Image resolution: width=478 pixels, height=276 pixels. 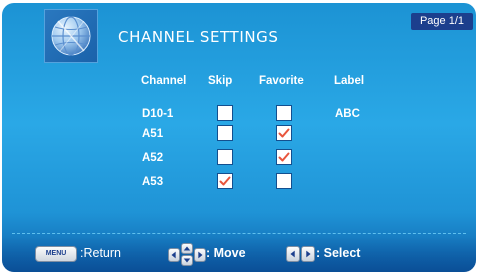 What do you see at coordinates (153, 134) in the screenshot?
I see `channel-name: A51` at bounding box center [153, 134].